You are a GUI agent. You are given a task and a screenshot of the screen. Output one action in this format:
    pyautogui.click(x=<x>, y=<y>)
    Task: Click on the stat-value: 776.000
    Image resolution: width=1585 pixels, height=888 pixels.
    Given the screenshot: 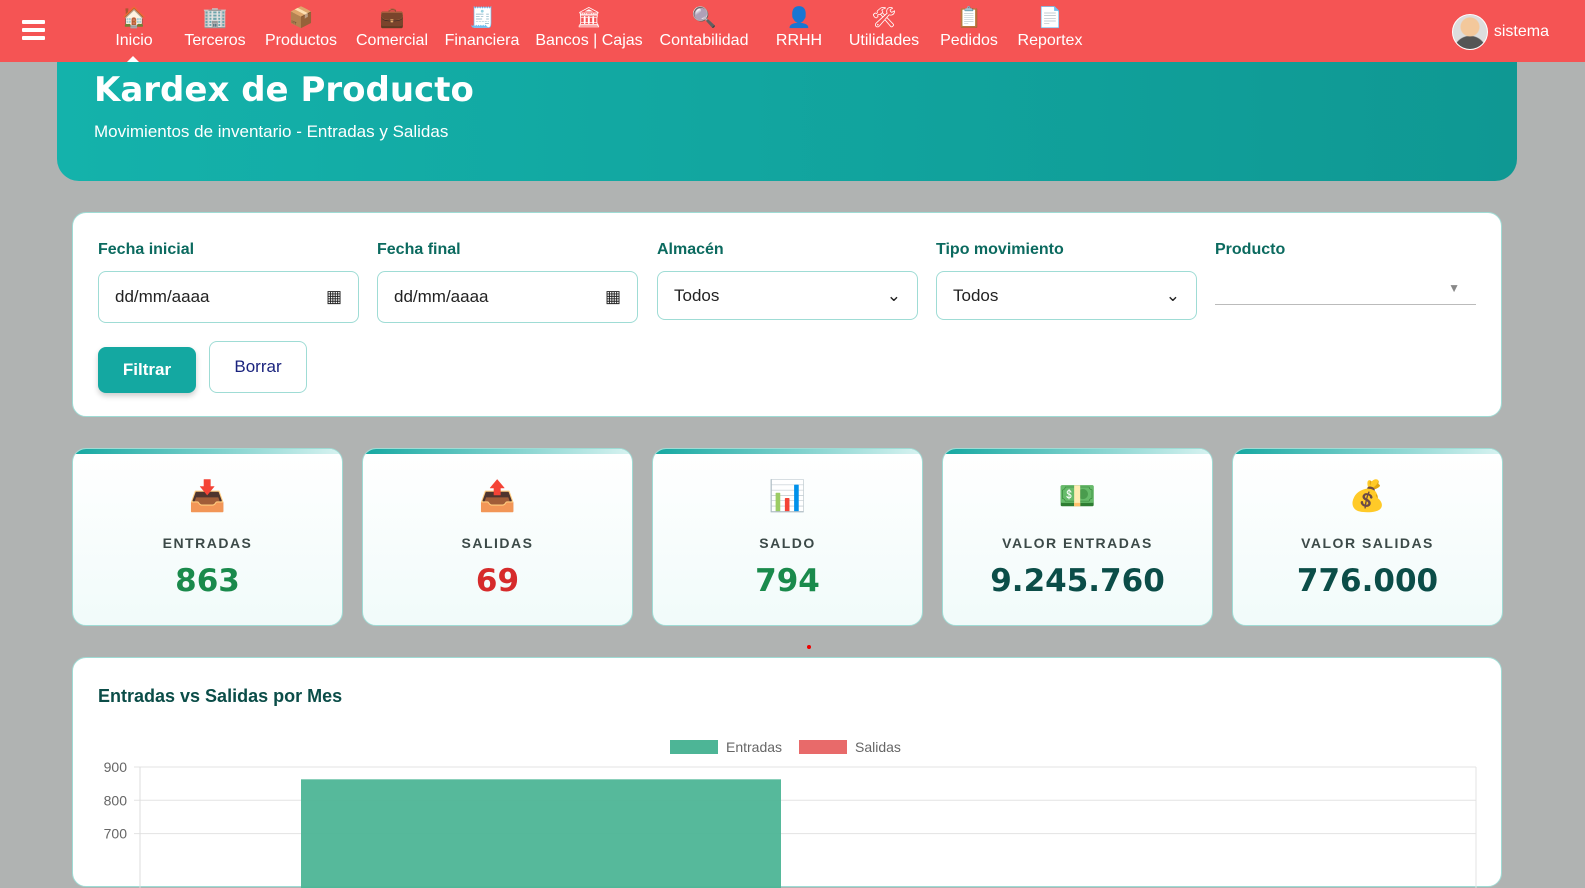 What is the action you would take?
    pyautogui.click(x=1367, y=581)
    